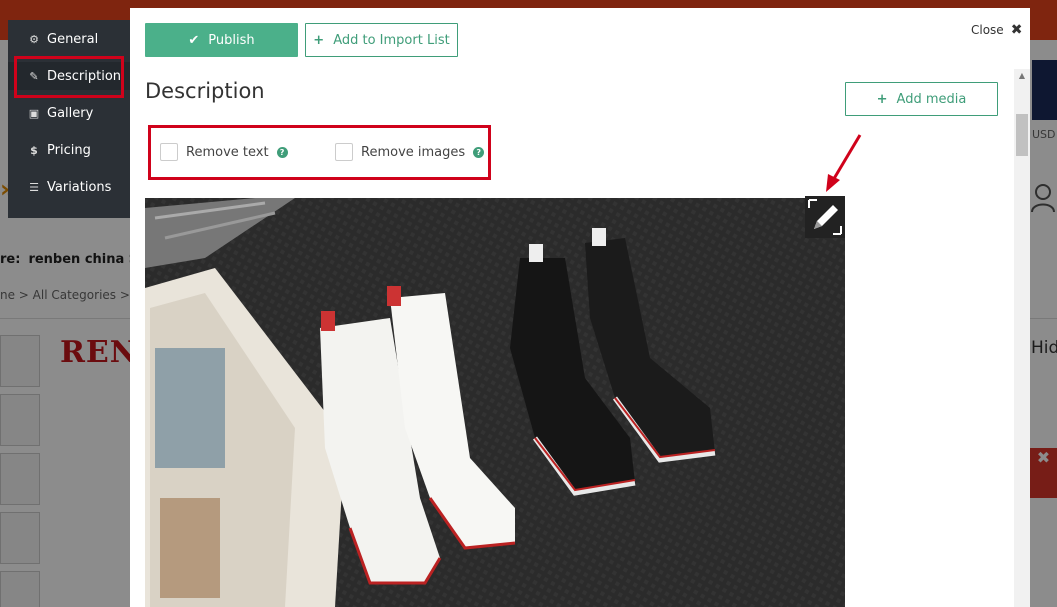 This screenshot has width=1057, height=607. Describe the element at coordinates (34, 39) in the screenshot. I see `gear-icon: ⚙` at that location.